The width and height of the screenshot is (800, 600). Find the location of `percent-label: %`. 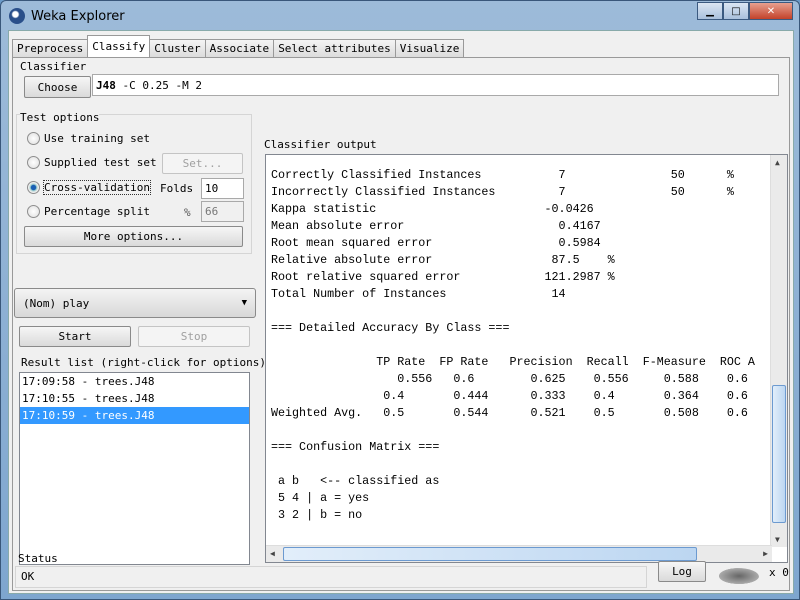

percent-label: % is located at coordinates (187, 212).